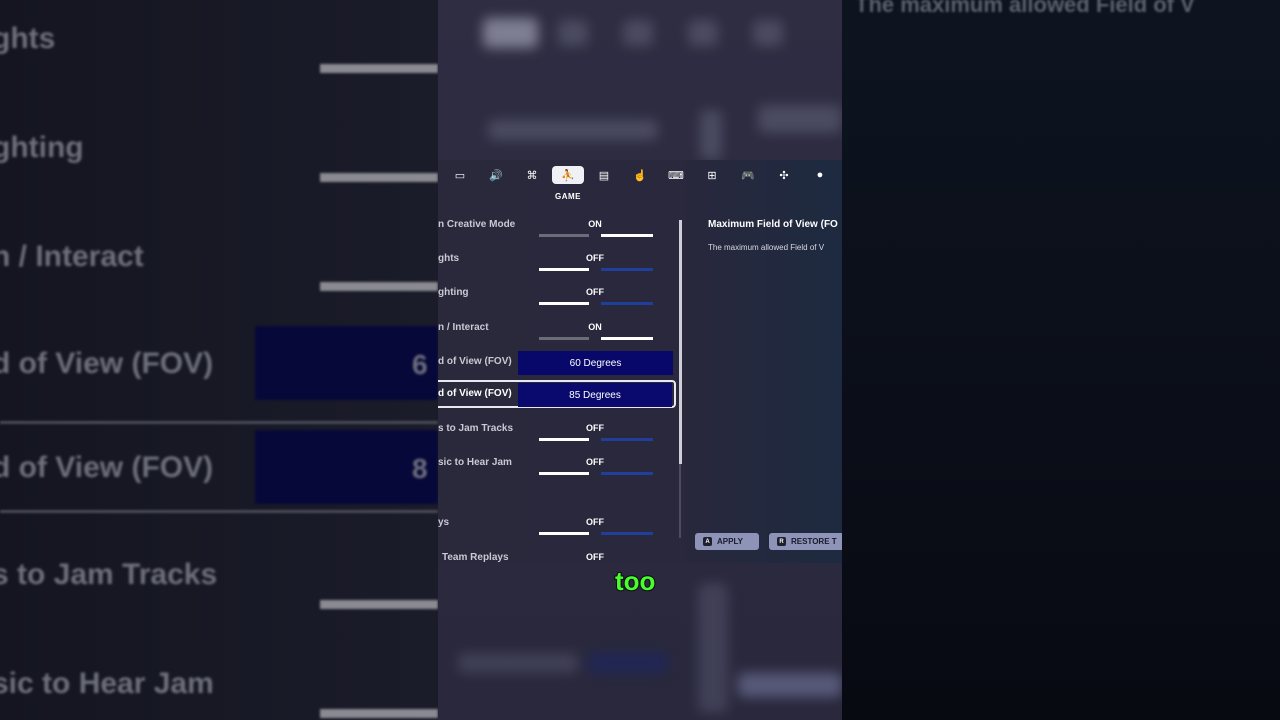 This screenshot has height=720, width=1280. What do you see at coordinates (476, 428) in the screenshot?
I see `setting-label: s to Jam Tracks` at bounding box center [476, 428].